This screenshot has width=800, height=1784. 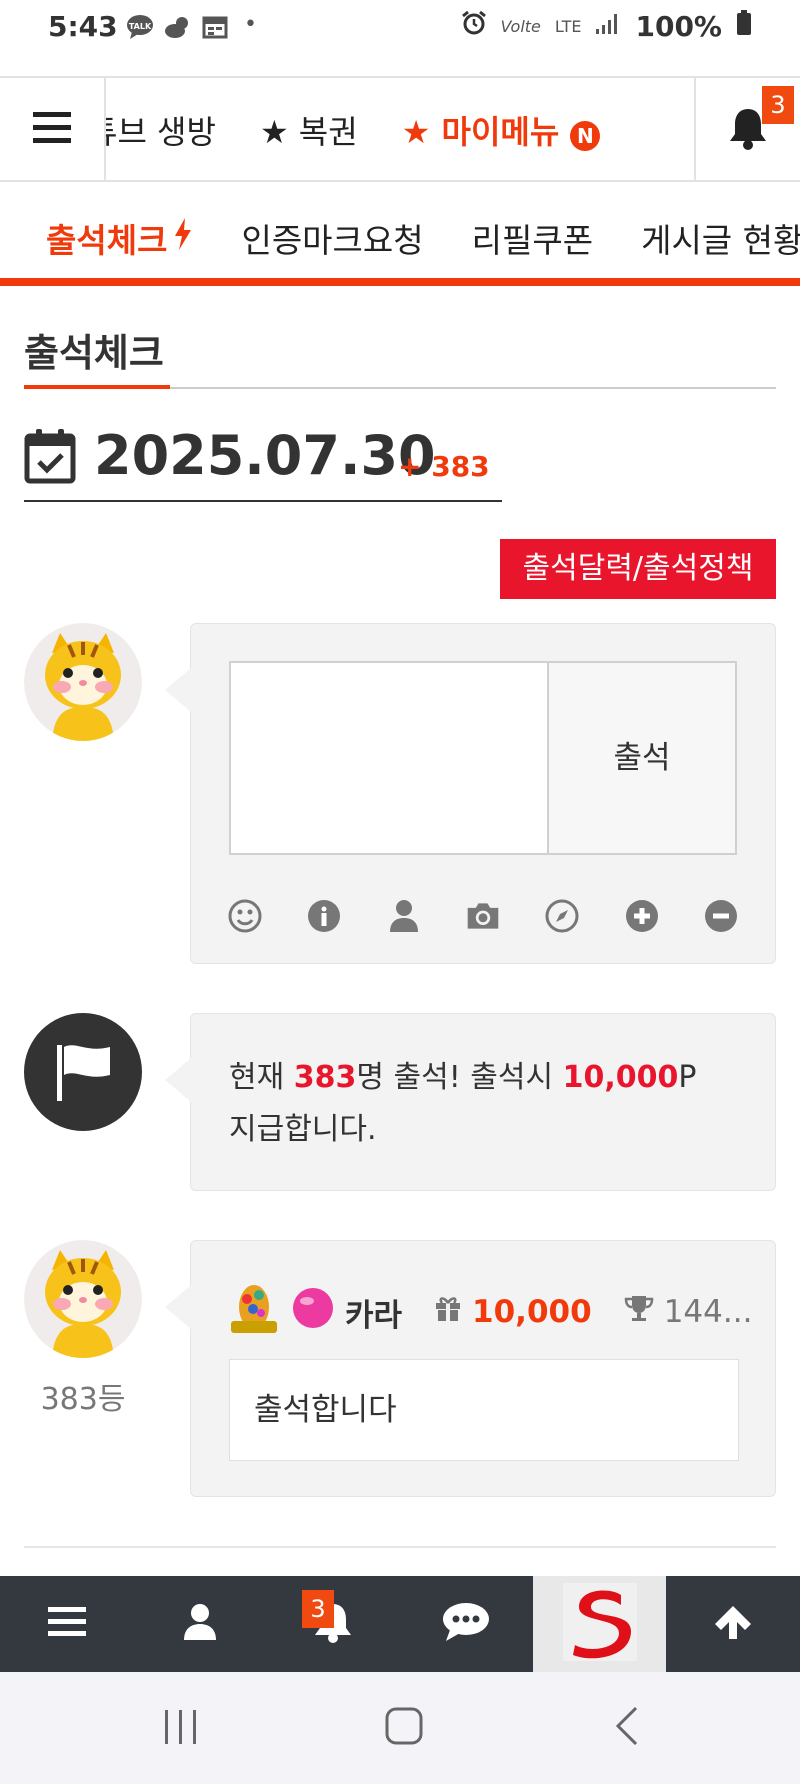 I want to click on menu-icon, so click(x=66, y=1624).